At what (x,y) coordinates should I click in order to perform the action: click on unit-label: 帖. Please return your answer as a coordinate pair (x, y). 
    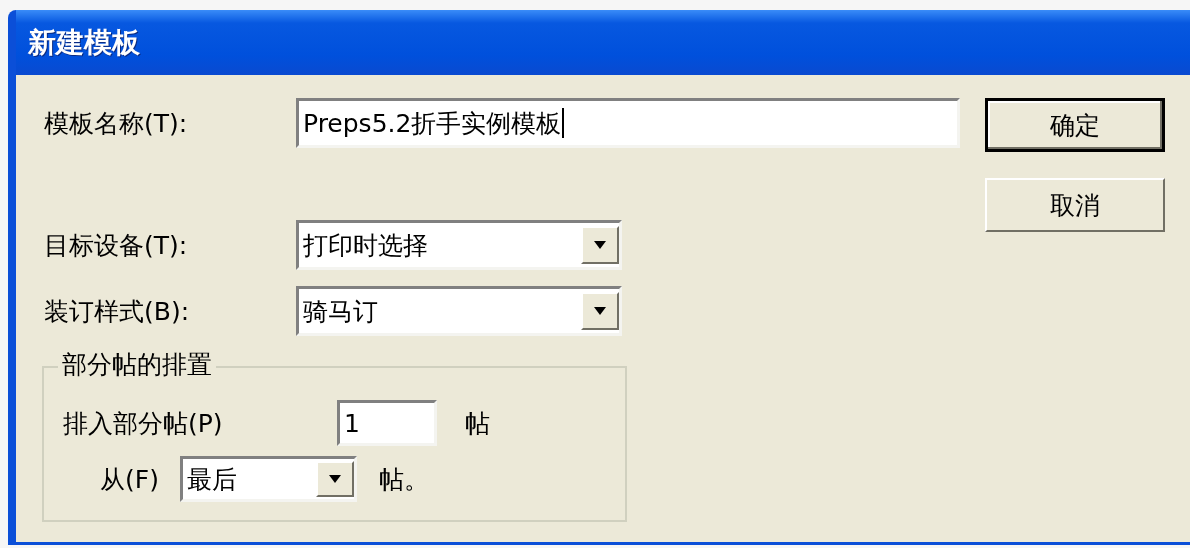
    Looking at the image, I should click on (477, 423).